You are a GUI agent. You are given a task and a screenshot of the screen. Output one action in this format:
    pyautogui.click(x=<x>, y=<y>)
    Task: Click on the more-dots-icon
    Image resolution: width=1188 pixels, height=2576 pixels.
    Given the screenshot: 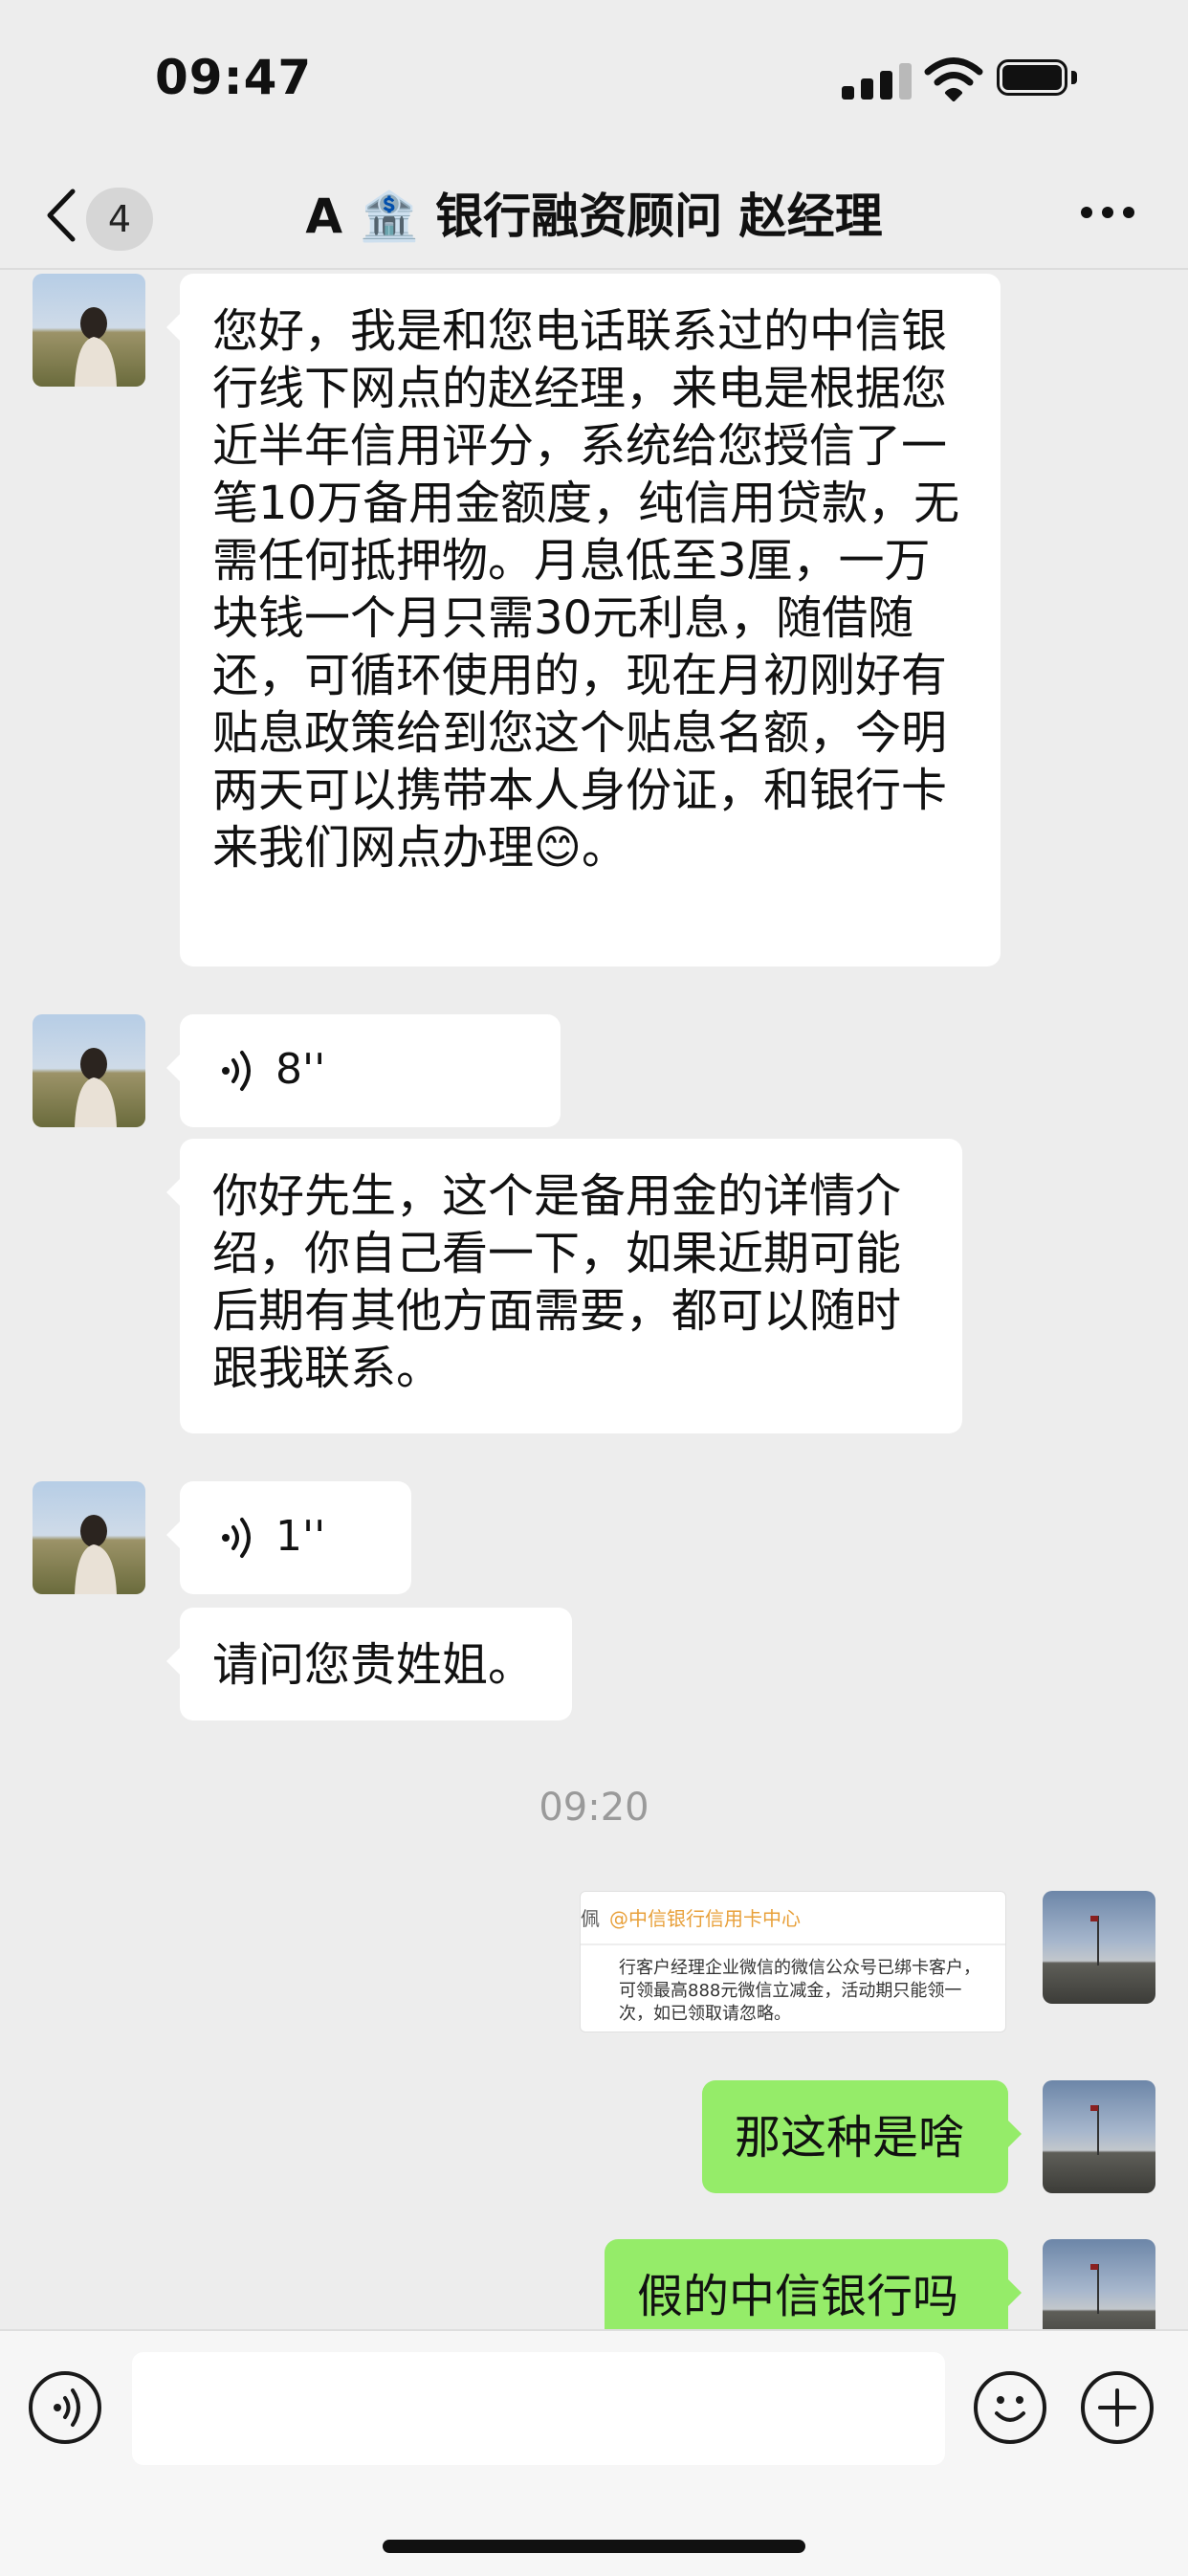 What is the action you would take?
    pyautogui.click(x=1109, y=213)
    